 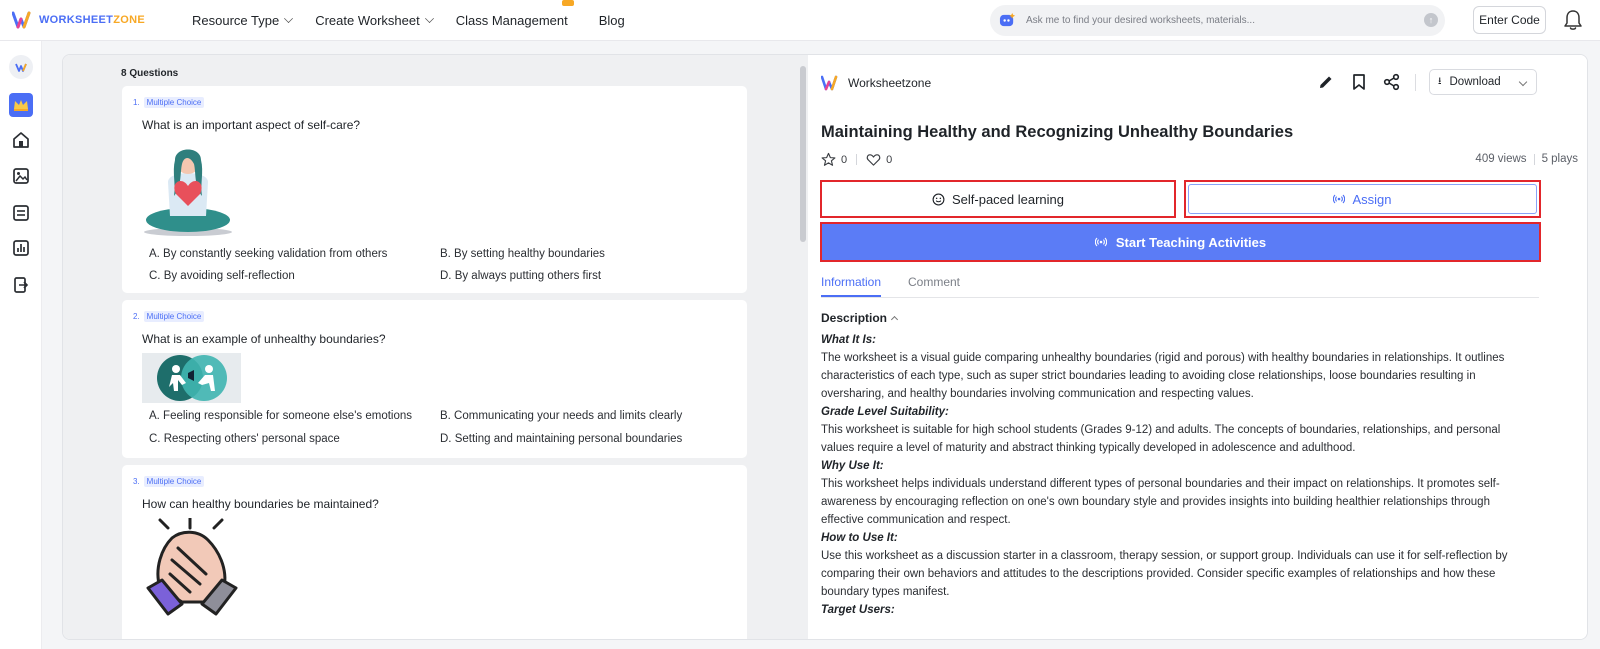 I want to click on option-b: B. By setting healthy boundaries, so click(x=522, y=254).